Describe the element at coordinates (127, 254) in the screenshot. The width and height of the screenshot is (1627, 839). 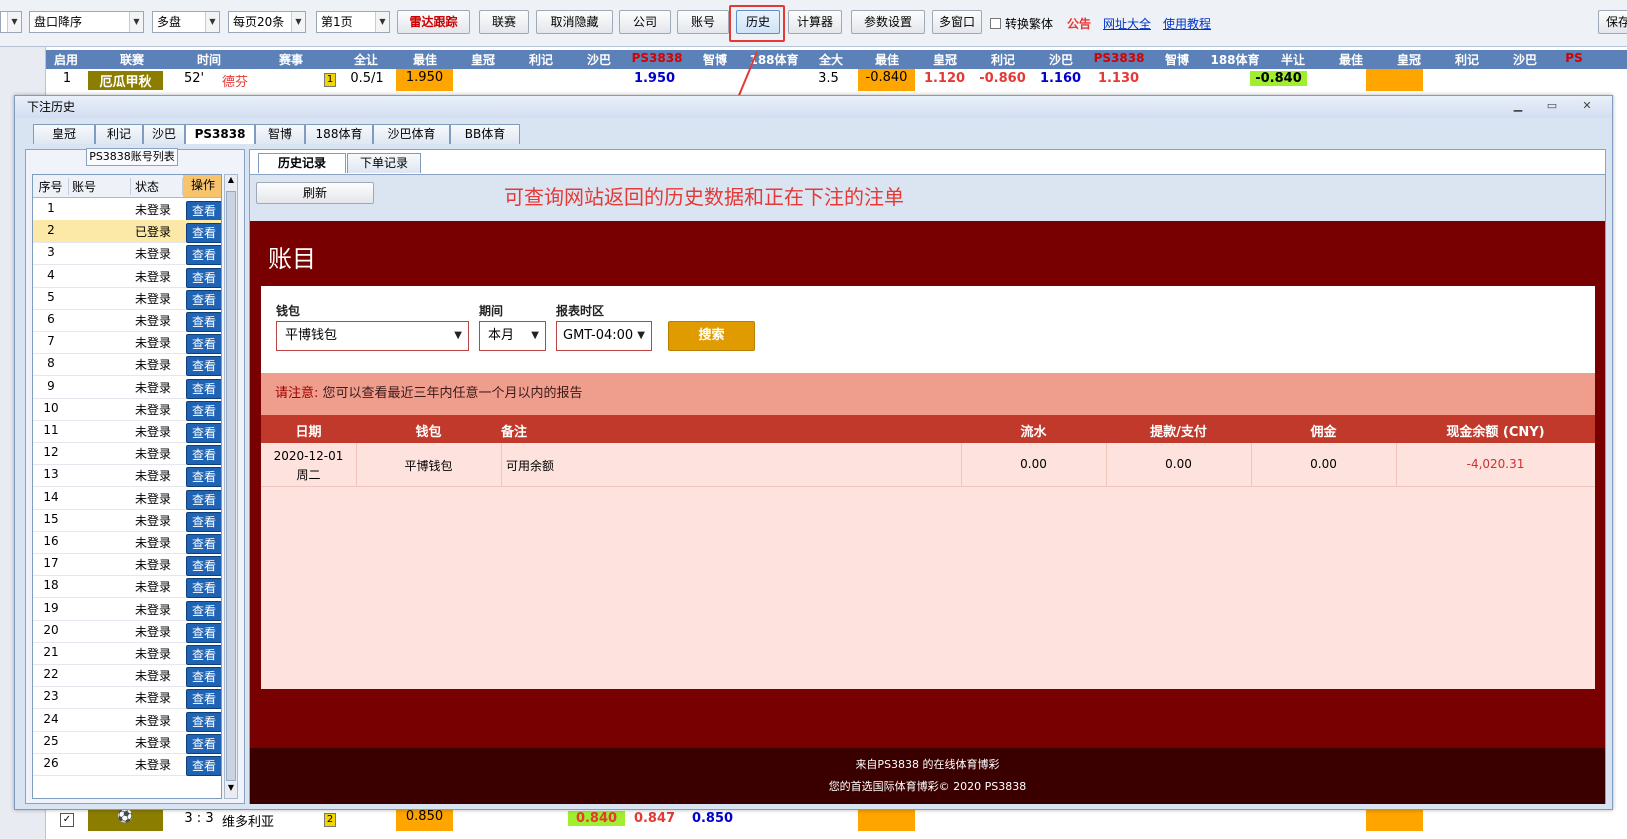
I see `list-item: 3 未登录 查看` at that location.